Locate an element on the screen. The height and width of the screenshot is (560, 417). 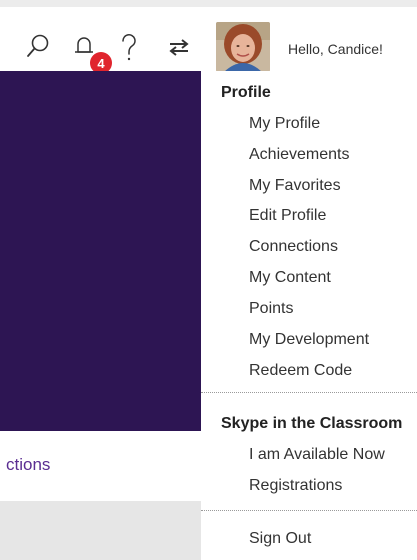
switch-button is located at coordinates (179, 47).